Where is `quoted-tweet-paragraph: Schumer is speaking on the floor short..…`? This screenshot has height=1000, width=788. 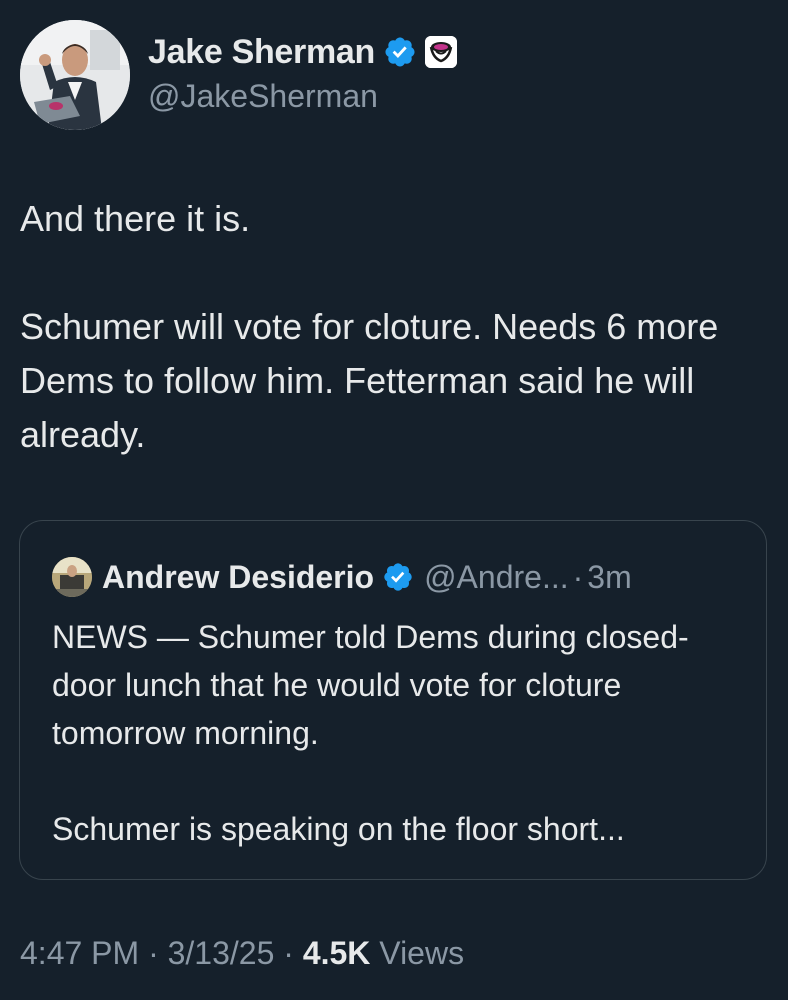 quoted-tweet-paragraph: Schumer is speaking on the floor short..… is located at coordinates (338, 829).